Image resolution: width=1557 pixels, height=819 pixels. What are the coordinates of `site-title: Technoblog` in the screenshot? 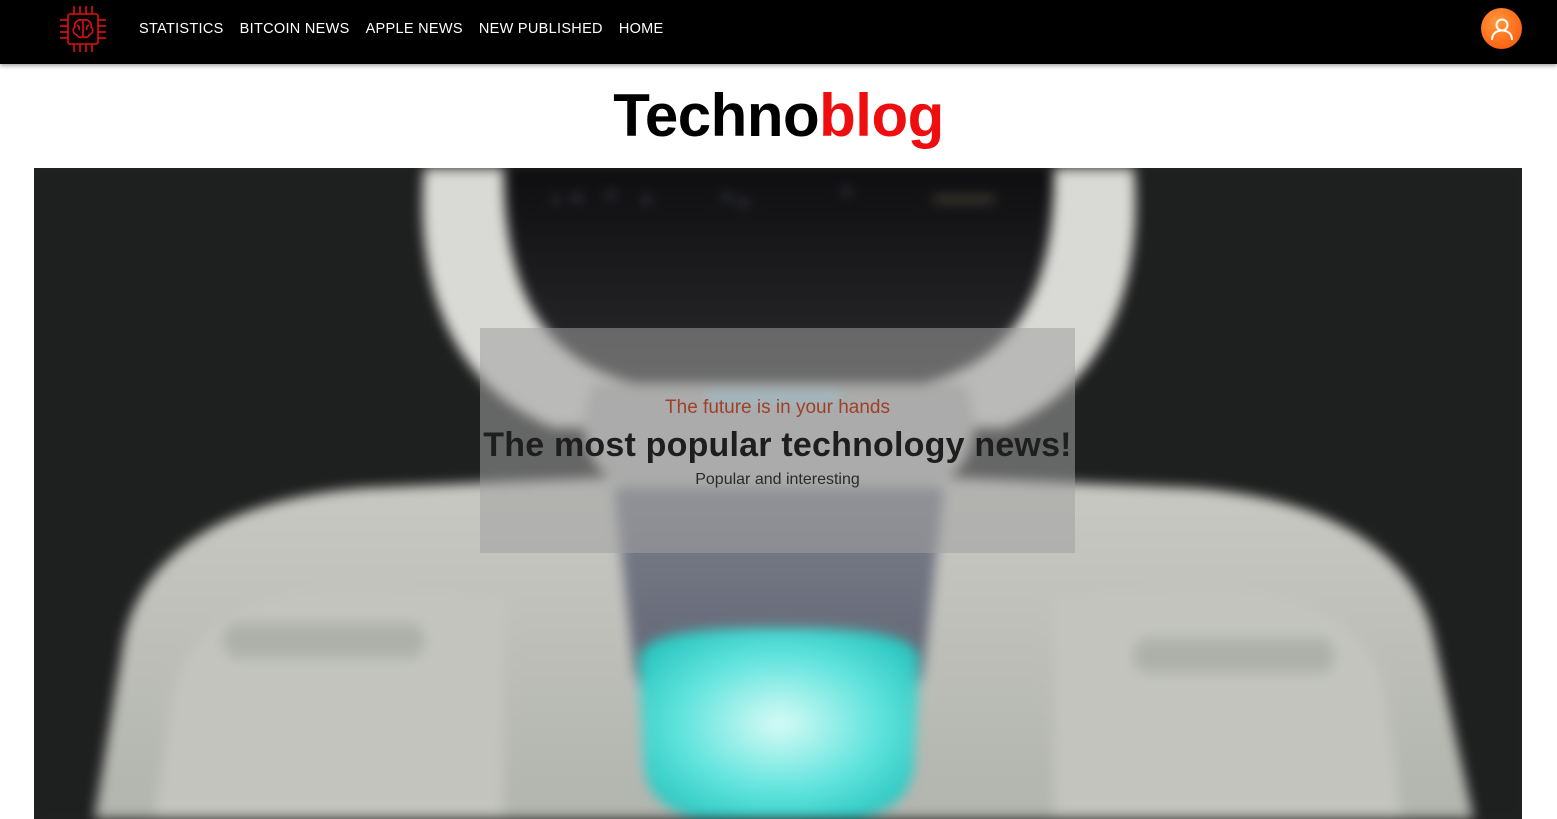 It's located at (778, 116).